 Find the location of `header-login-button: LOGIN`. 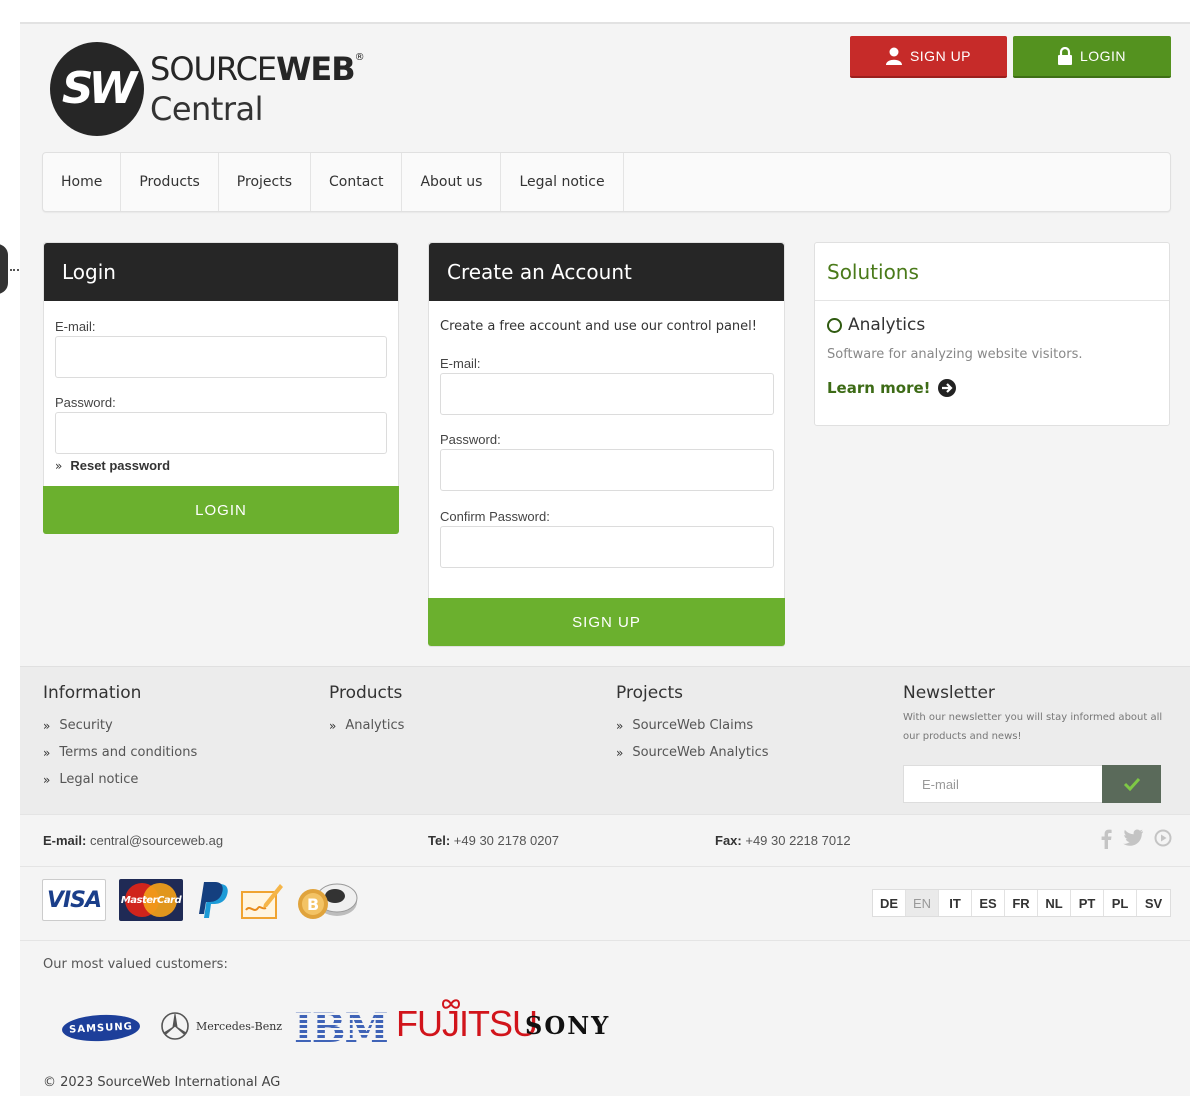

header-login-button: LOGIN is located at coordinates (1092, 57).